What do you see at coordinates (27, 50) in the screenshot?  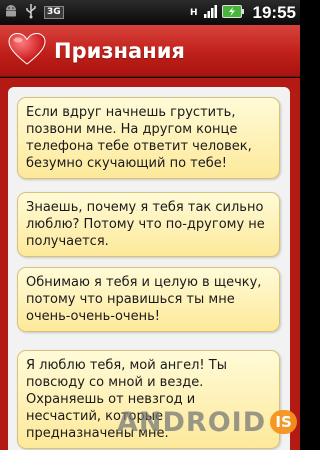 I see `heart-icon` at bounding box center [27, 50].